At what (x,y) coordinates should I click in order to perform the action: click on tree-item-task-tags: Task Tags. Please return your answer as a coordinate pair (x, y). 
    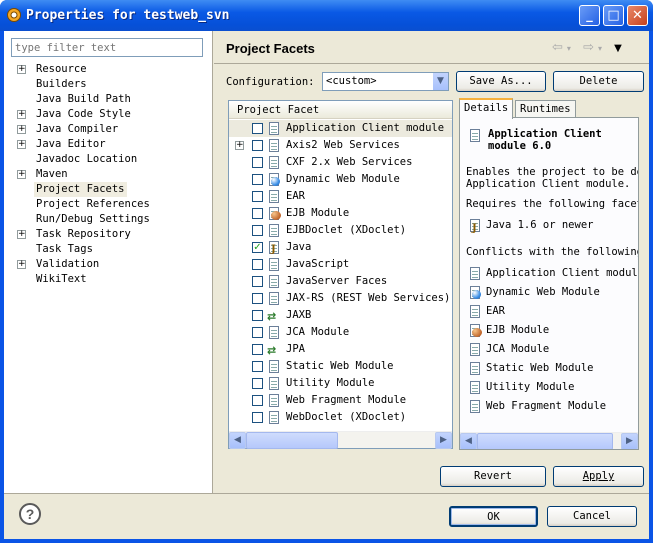
    Looking at the image, I should click on (112, 249).